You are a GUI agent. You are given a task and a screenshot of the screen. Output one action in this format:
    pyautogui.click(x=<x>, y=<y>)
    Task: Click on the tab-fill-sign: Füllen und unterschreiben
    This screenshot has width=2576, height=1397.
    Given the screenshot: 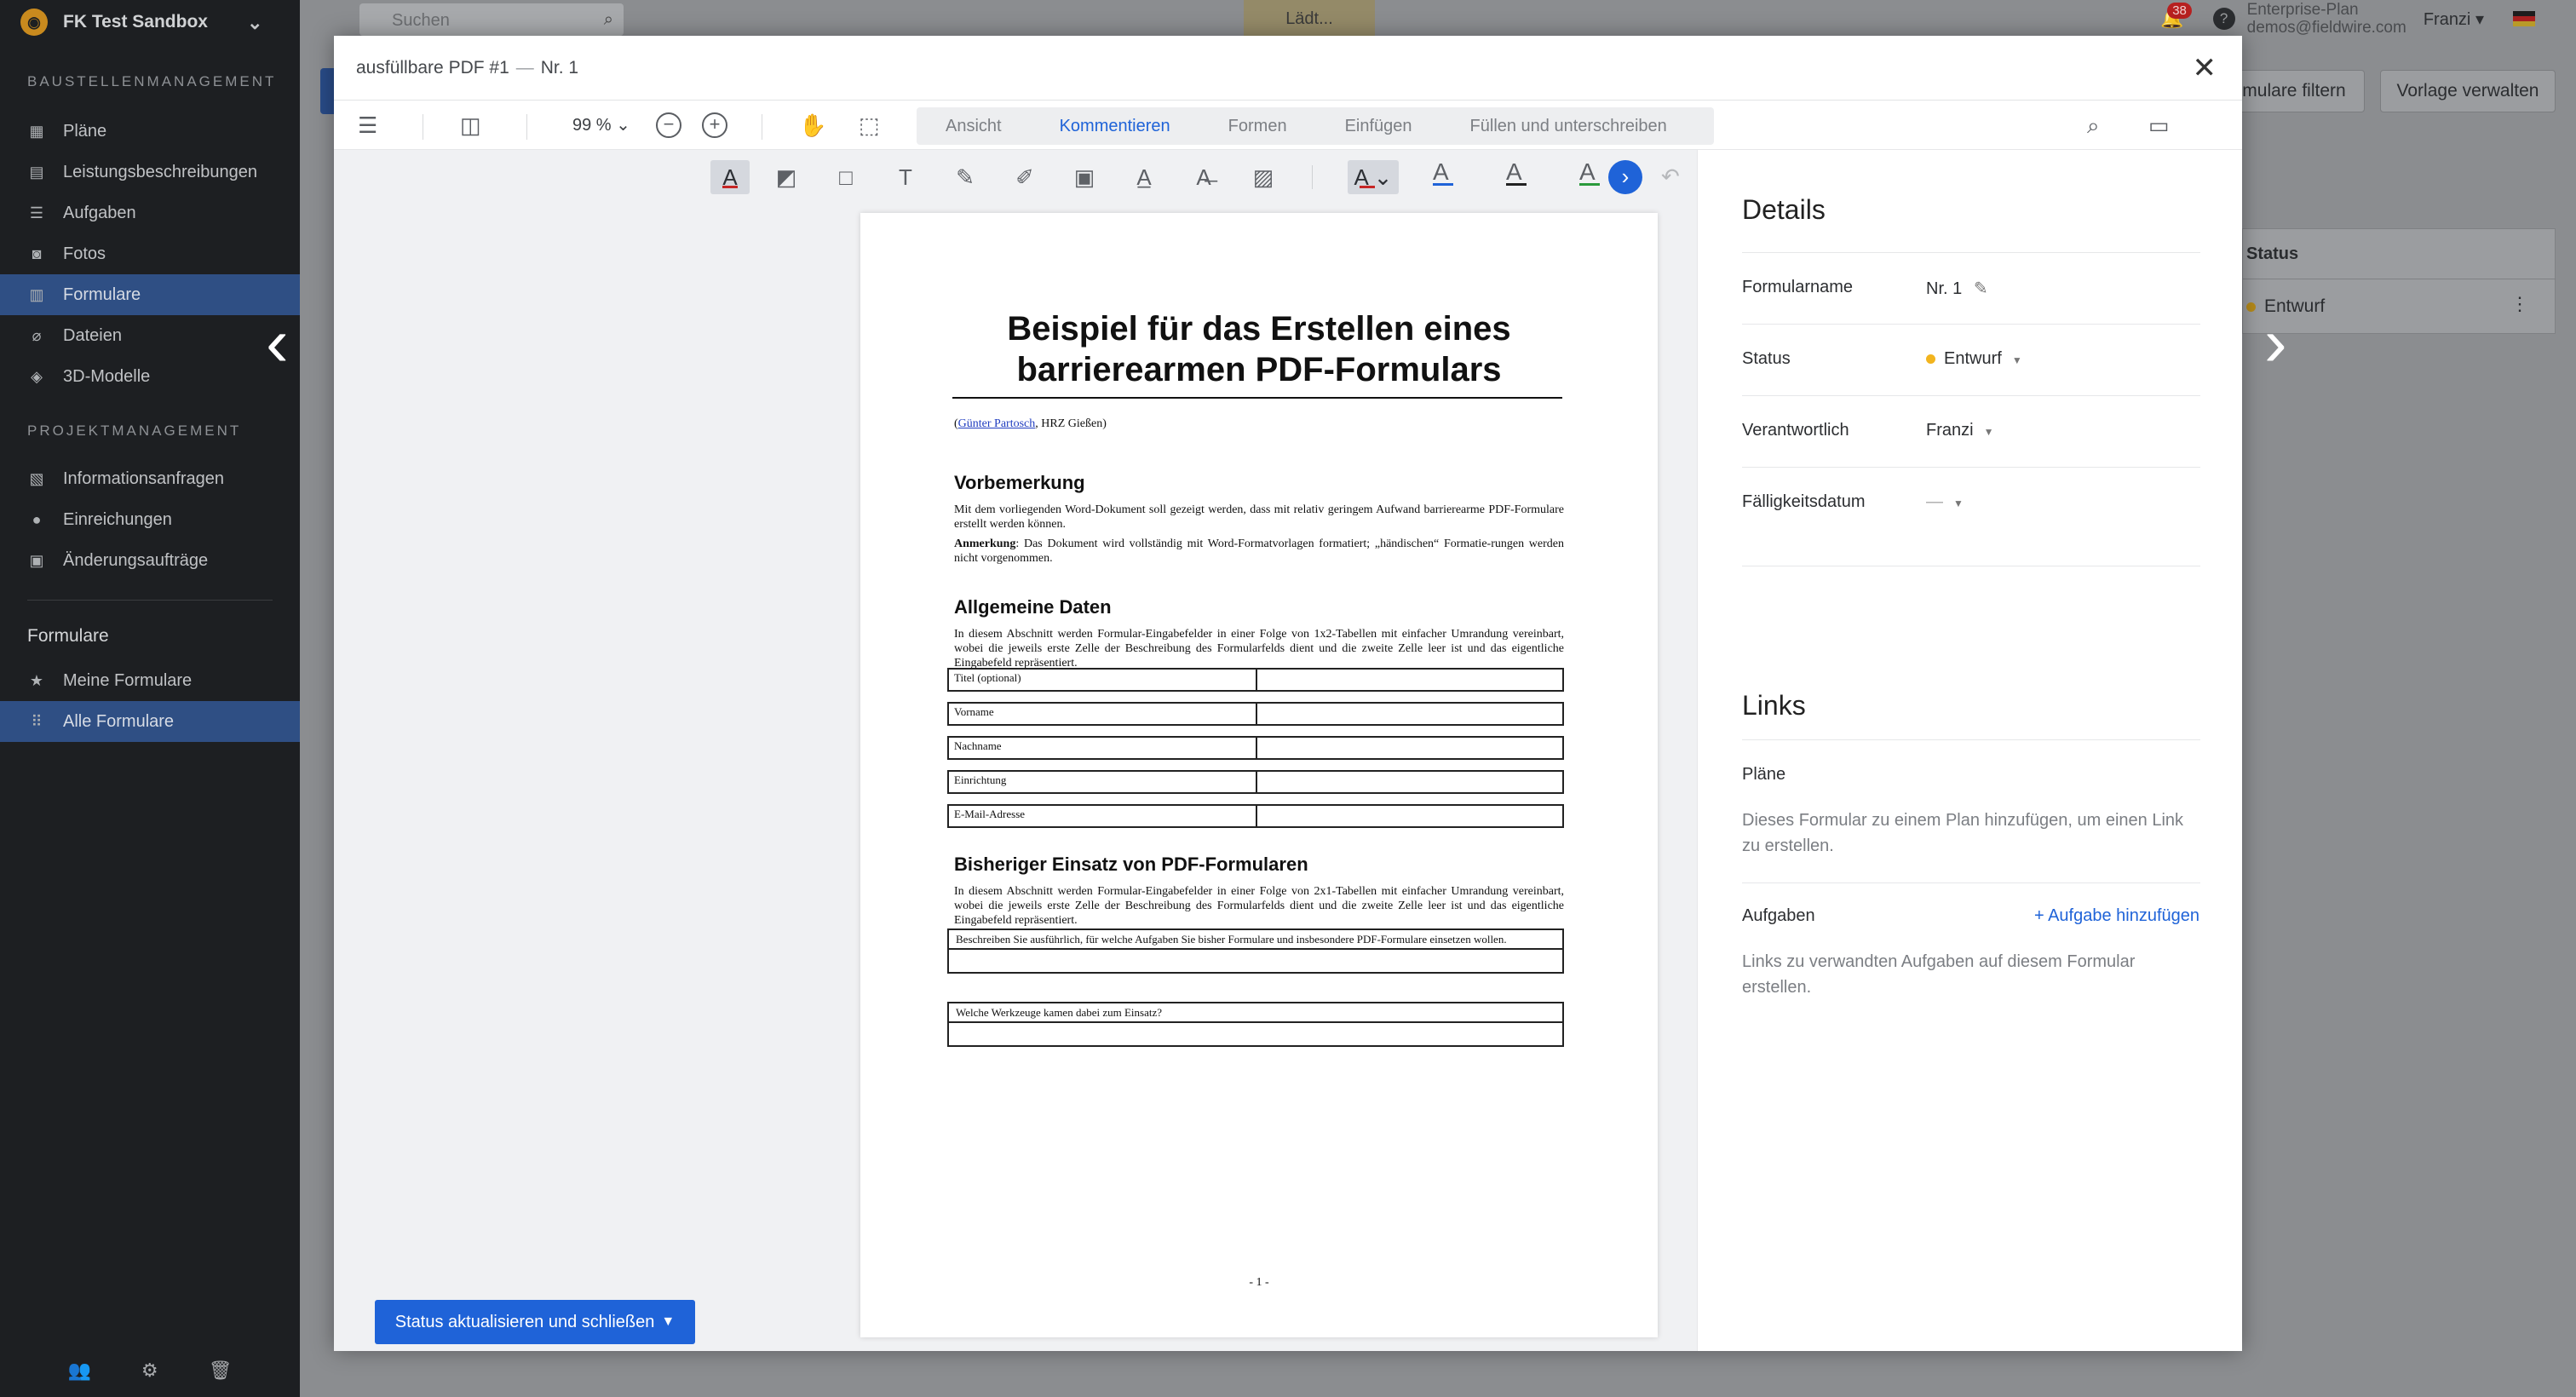 What is the action you would take?
    pyautogui.click(x=1568, y=126)
    